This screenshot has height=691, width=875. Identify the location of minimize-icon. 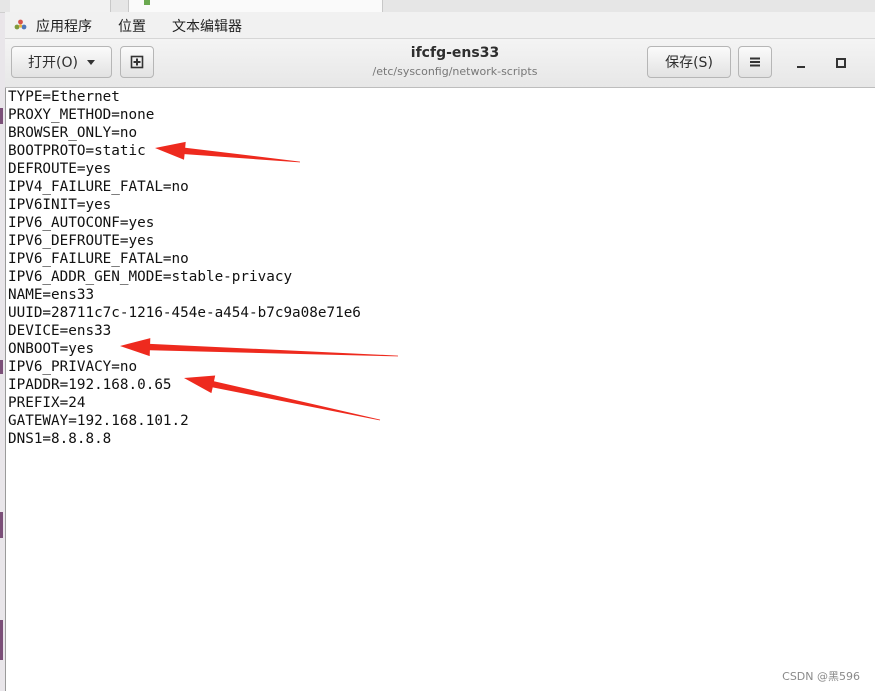
(801, 67).